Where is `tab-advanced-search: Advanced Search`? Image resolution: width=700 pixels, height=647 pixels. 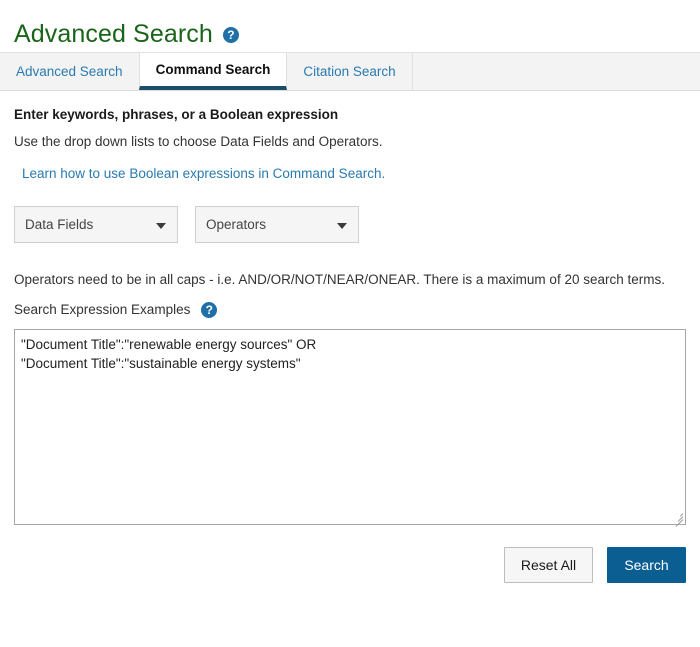
tab-advanced-search: Advanced Search is located at coordinates (69, 71).